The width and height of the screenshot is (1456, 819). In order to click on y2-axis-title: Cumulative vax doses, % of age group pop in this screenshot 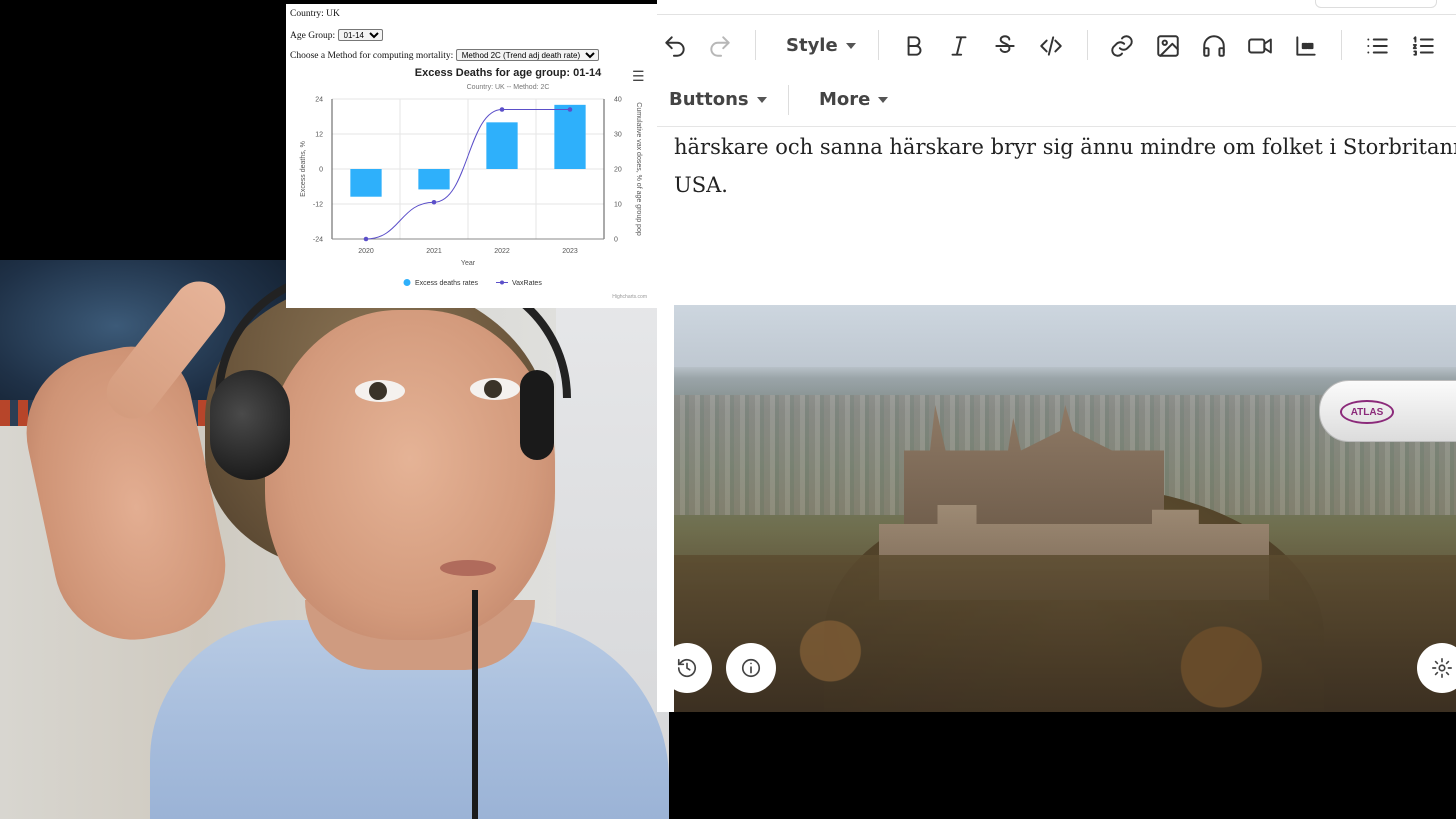, I will do `click(638, 169)`.